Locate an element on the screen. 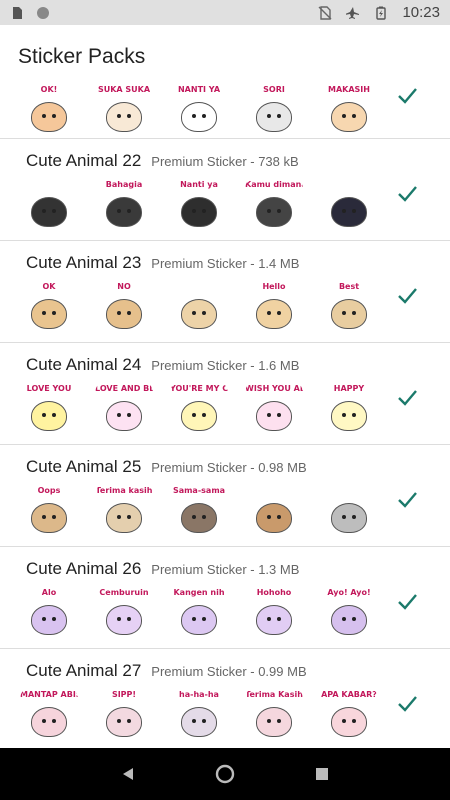 The height and width of the screenshot is (800, 450). sticker-thumbnail: Ayo! Ayo! is located at coordinates (349, 614).